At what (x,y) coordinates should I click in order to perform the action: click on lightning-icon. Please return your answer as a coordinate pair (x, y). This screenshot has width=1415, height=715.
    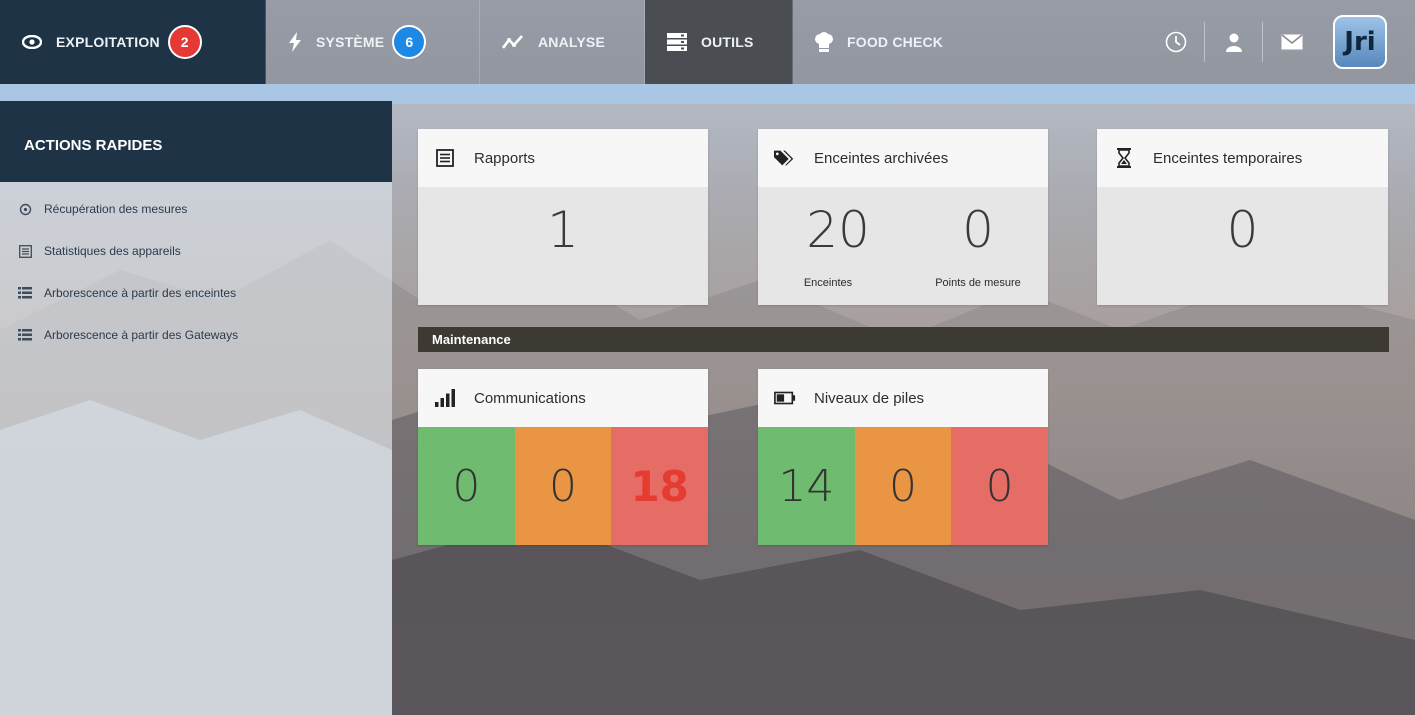
    Looking at the image, I should click on (295, 42).